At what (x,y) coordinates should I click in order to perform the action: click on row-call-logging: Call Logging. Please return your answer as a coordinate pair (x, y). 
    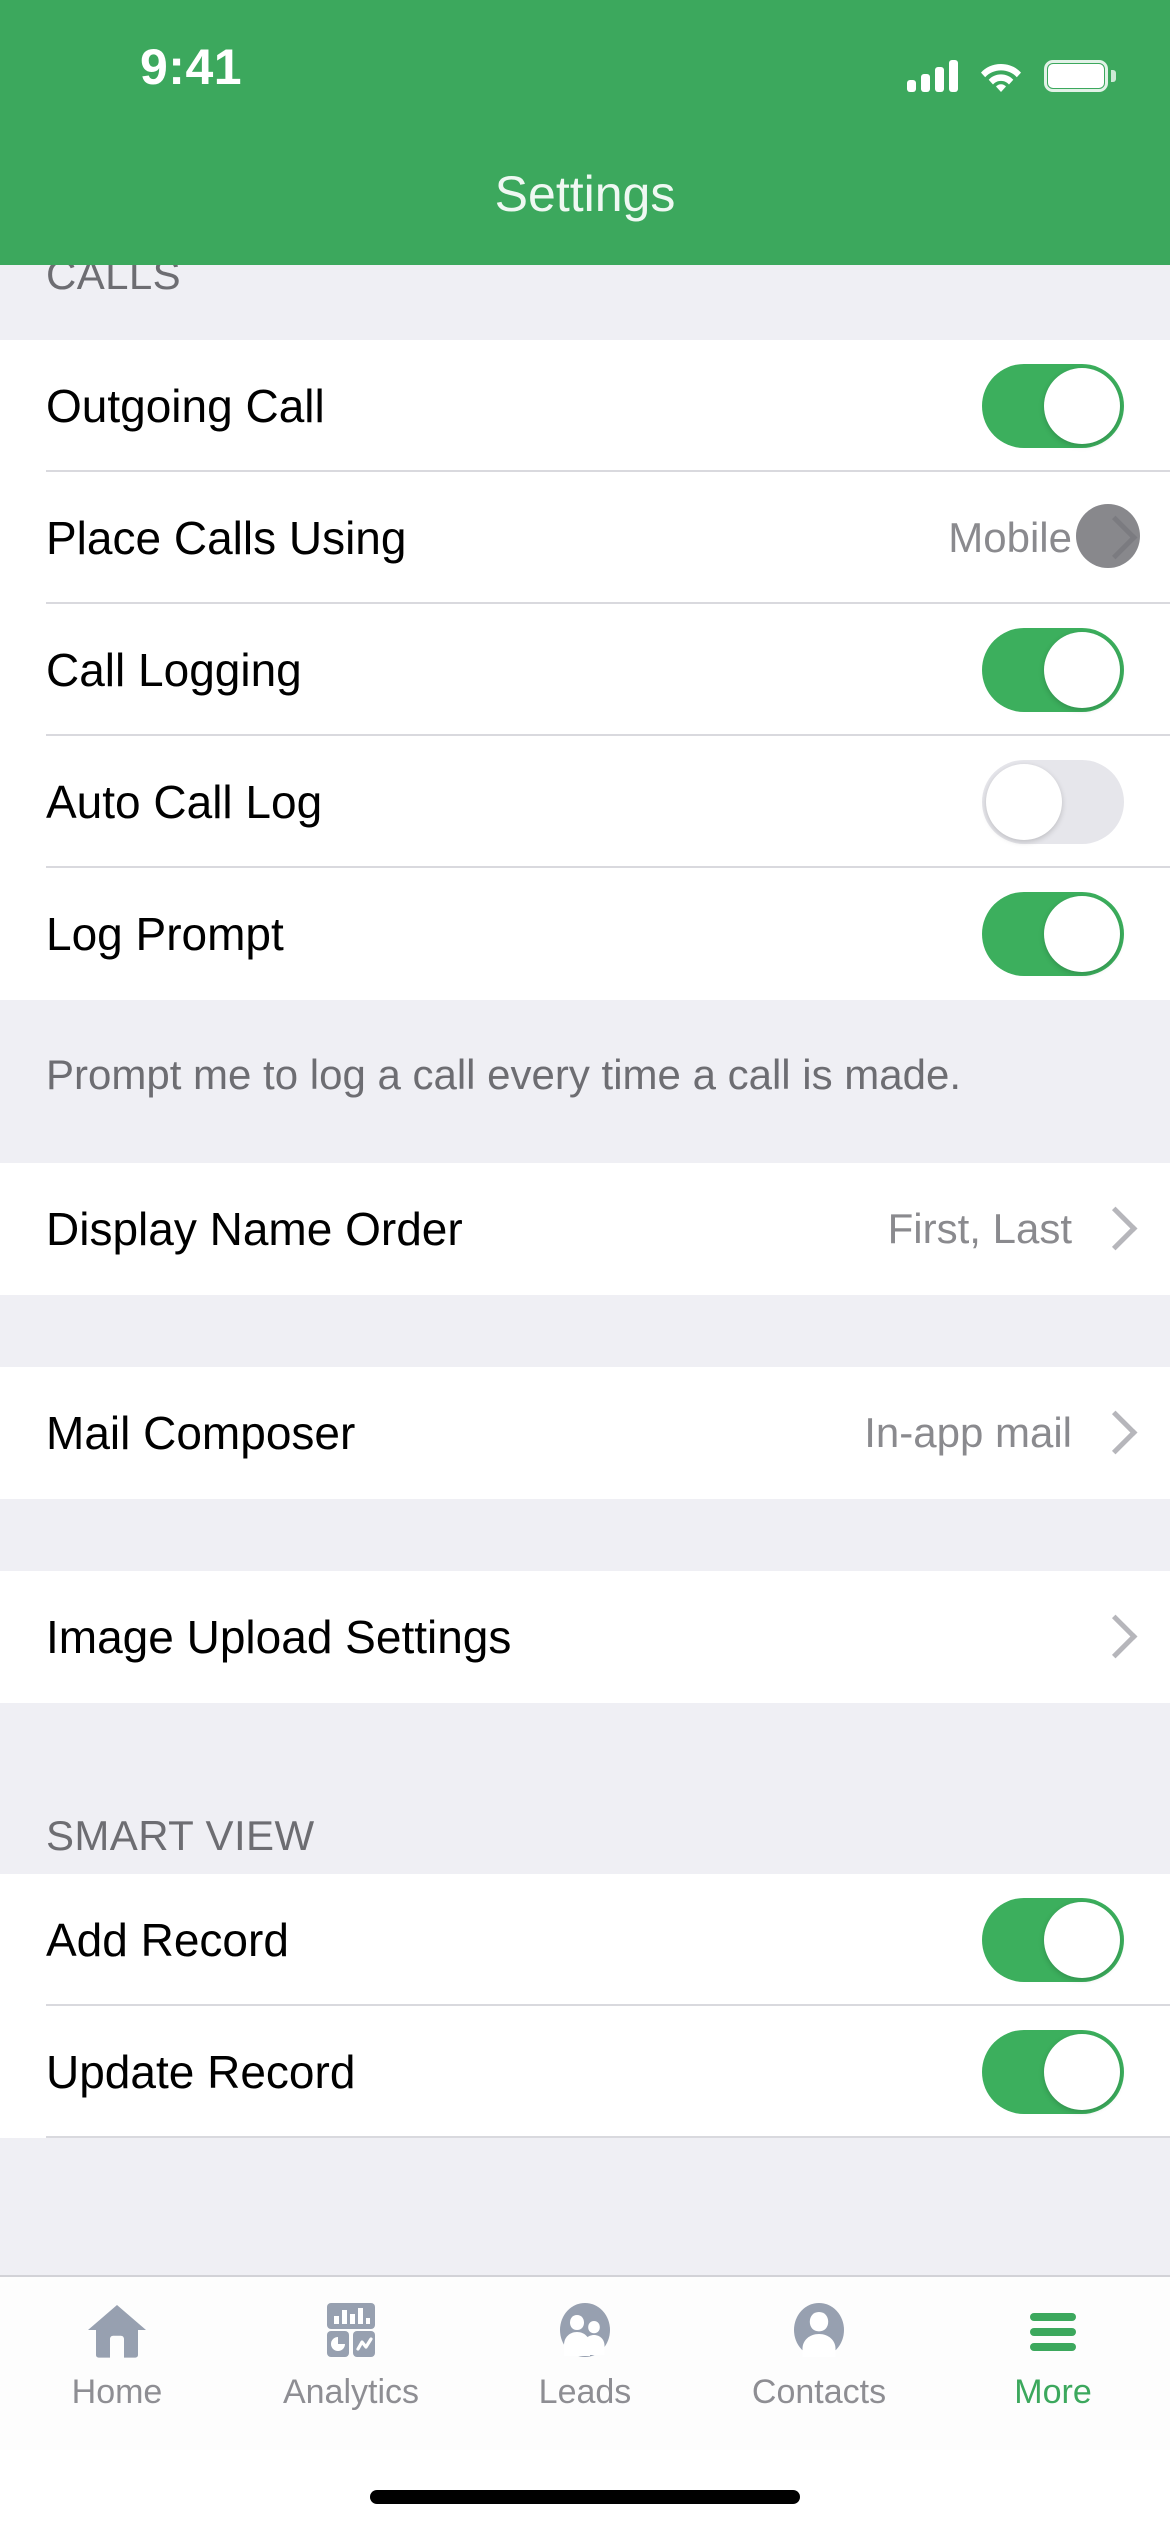
    Looking at the image, I should click on (585, 670).